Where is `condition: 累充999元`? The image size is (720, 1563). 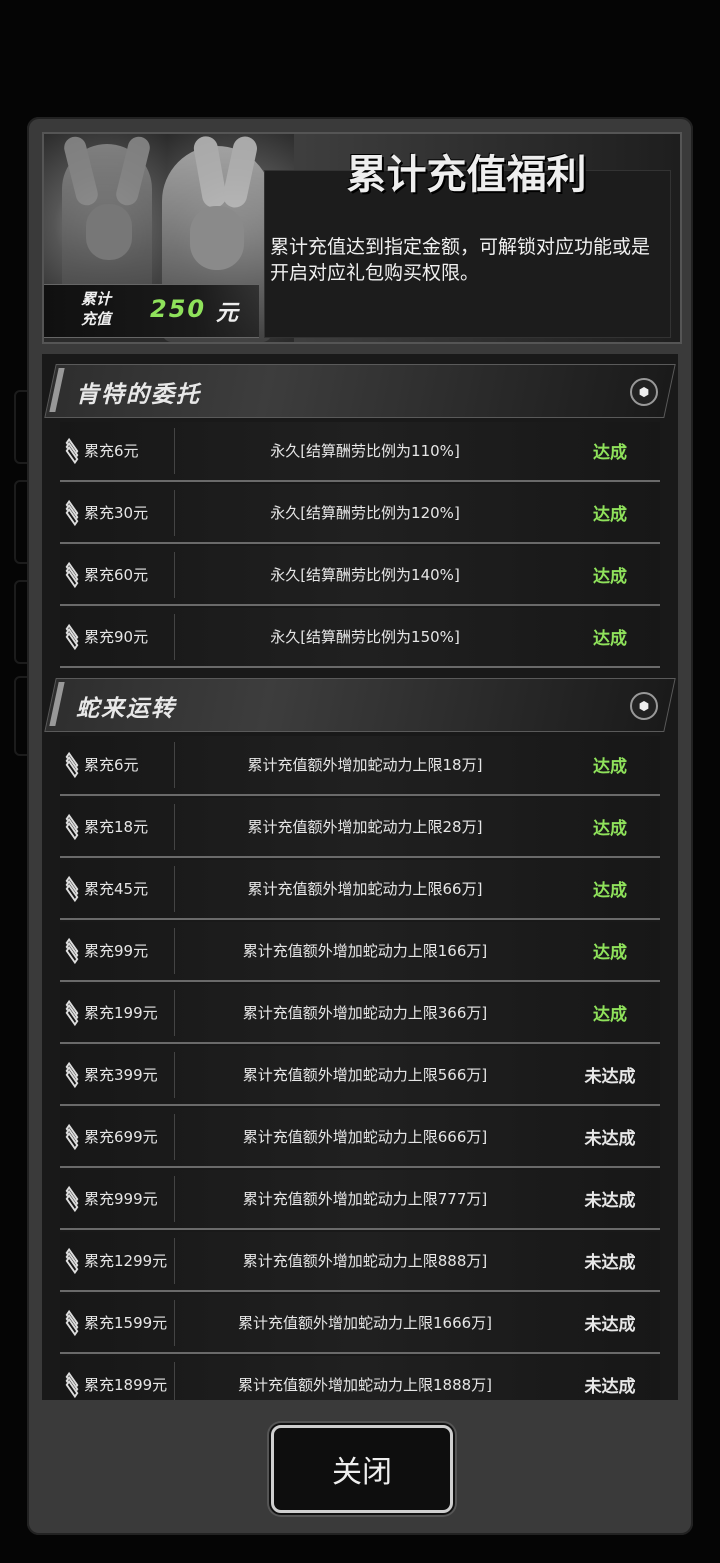
condition: 累充999元 is located at coordinates (111, 1198).